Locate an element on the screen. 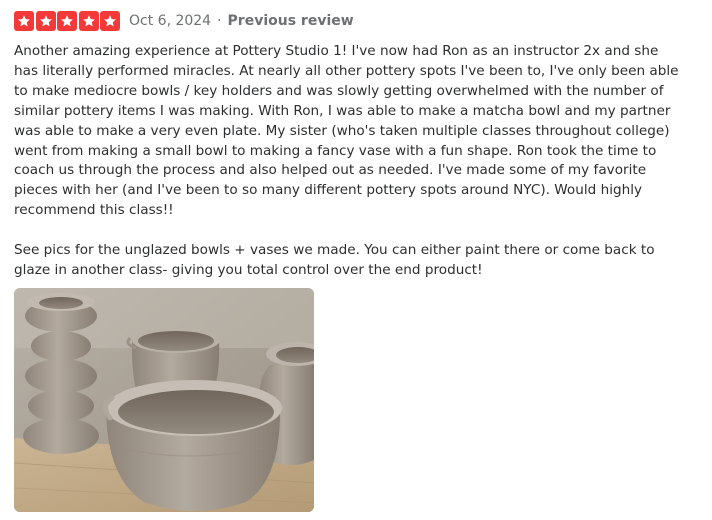 The height and width of the screenshot is (520, 712). star-rating is located at coordinates (67, 21).